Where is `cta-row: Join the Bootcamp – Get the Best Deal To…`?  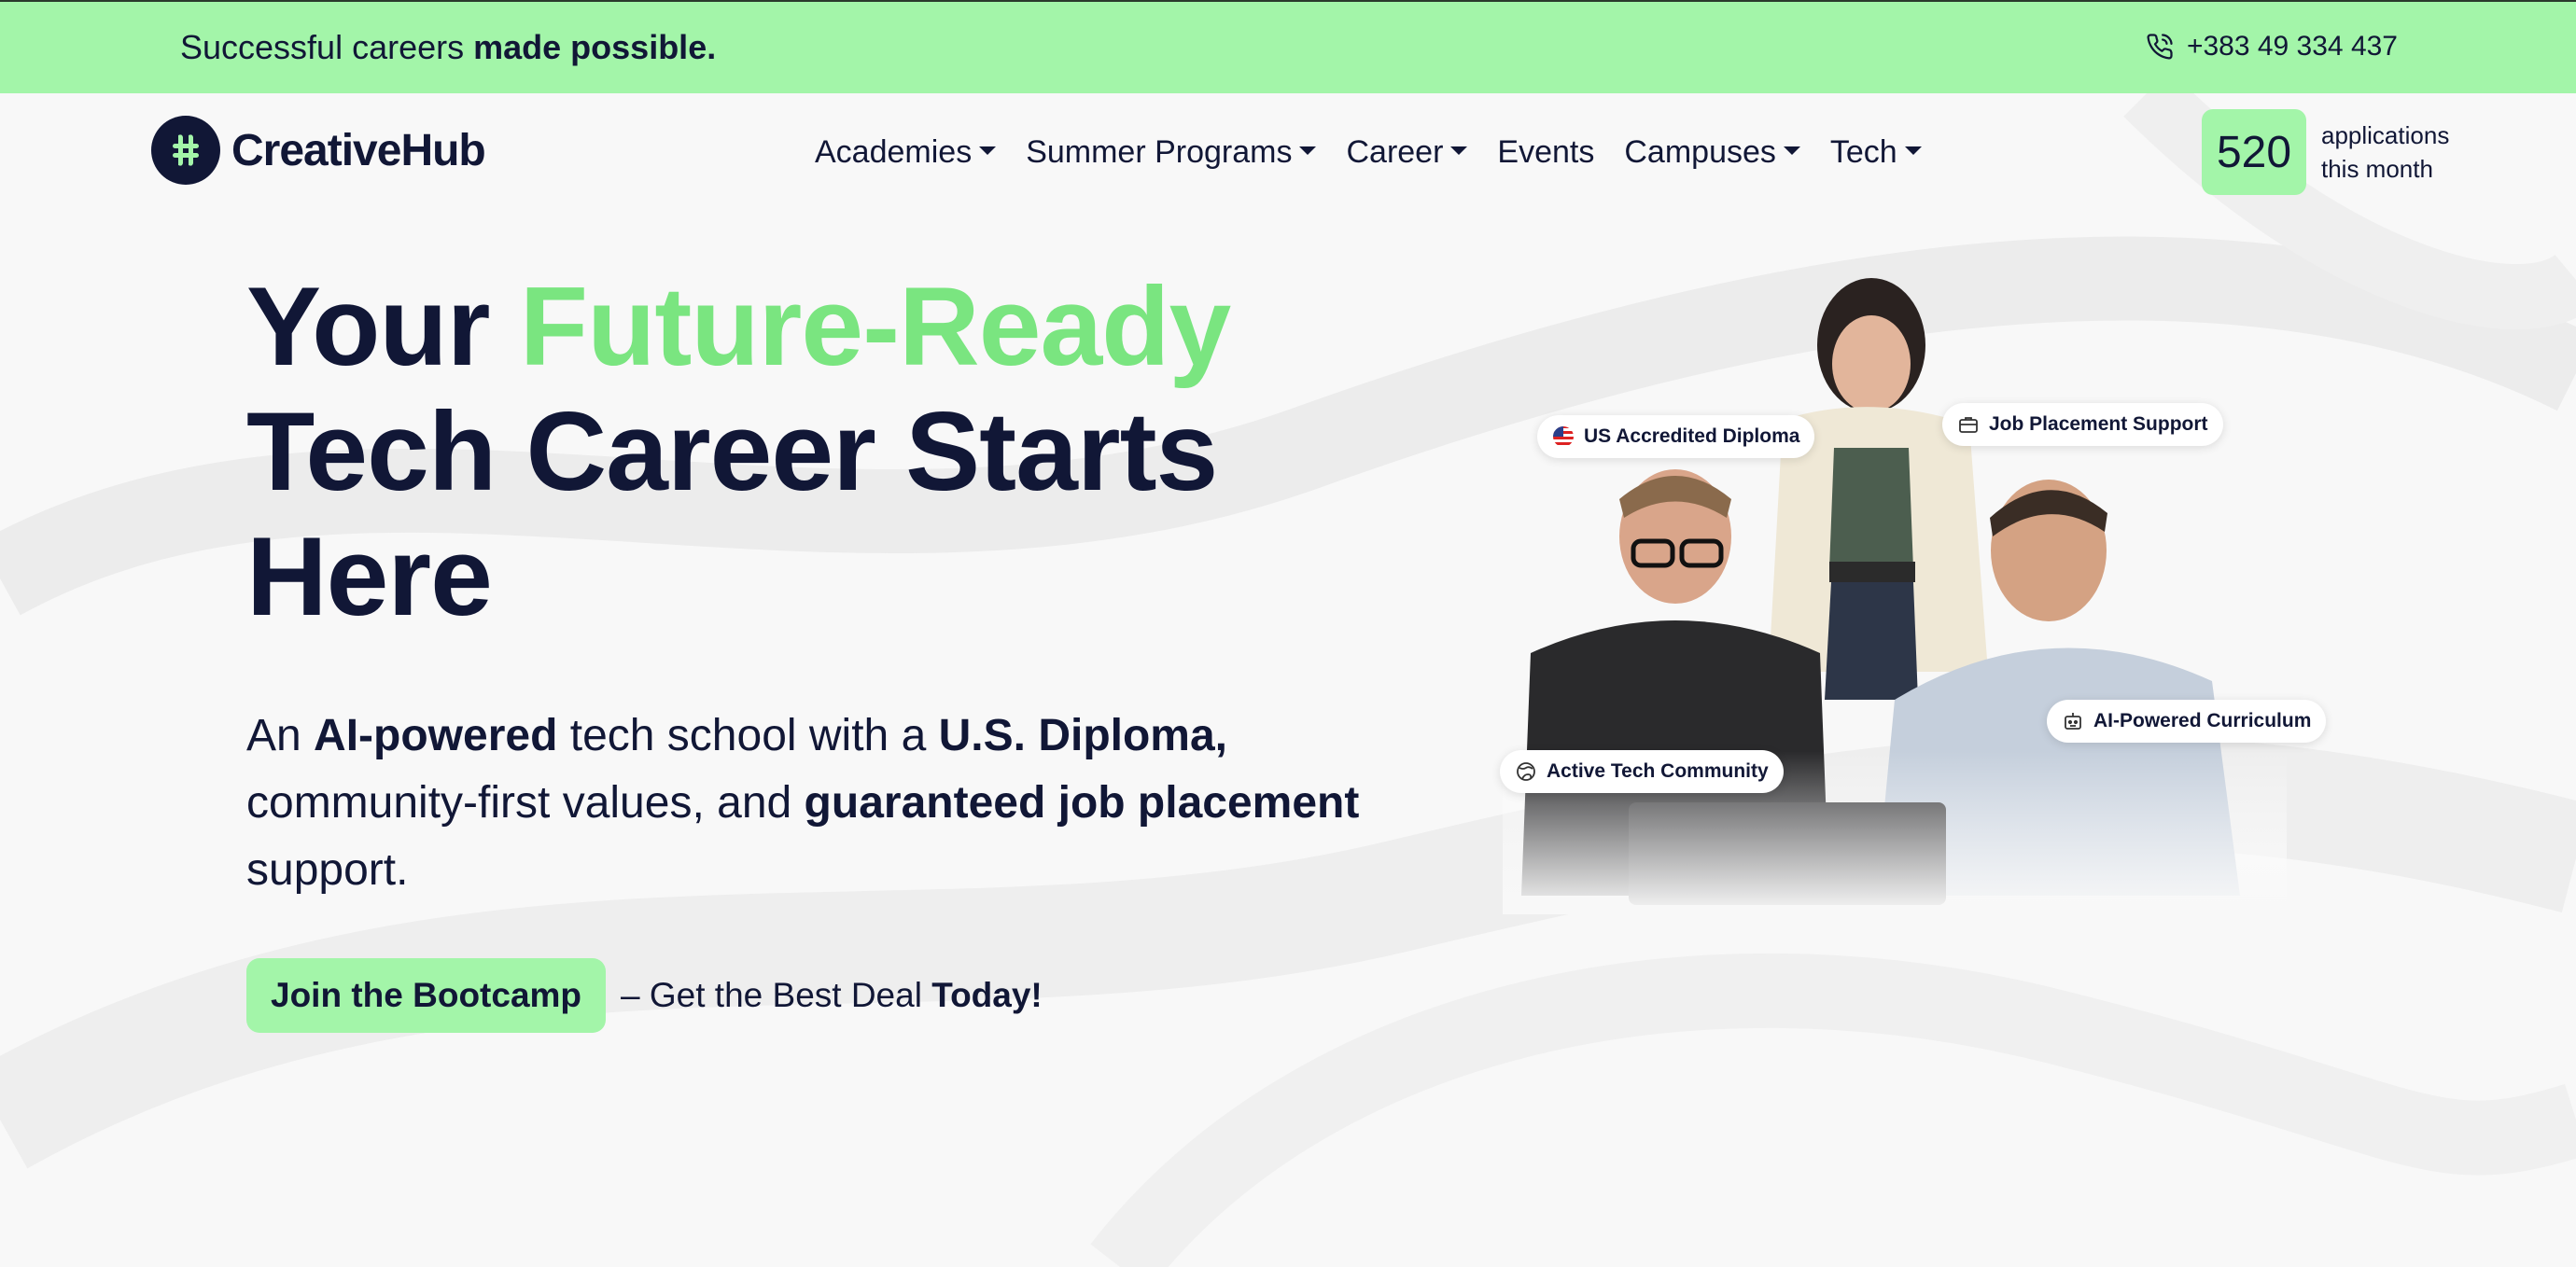 cta-row: Join the Bootcamp – Get the Best Deal To… is located at coordinates (644, 995).